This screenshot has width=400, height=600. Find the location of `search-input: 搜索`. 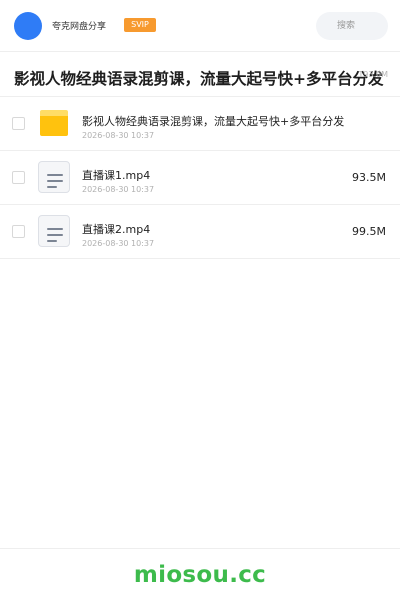

search-input: 搜索 is located at coordinates (352, 26).